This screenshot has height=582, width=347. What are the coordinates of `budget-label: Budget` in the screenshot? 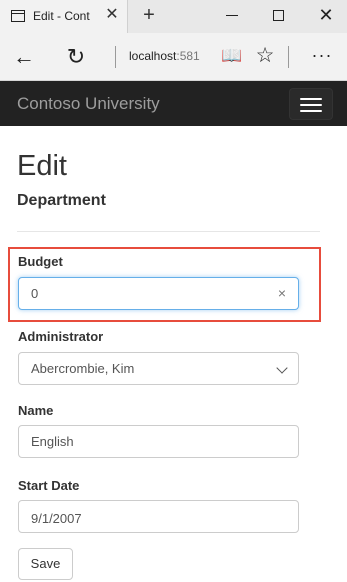 It's located at (40, 261).